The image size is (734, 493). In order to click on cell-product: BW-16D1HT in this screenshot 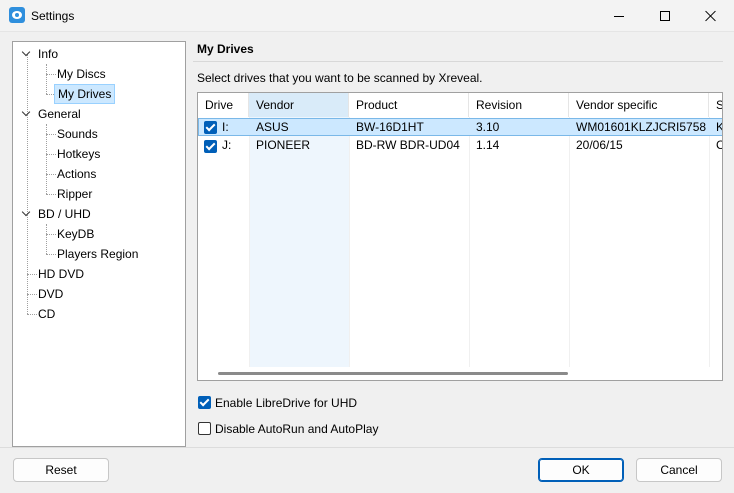, I will do `click(390, 127)`.